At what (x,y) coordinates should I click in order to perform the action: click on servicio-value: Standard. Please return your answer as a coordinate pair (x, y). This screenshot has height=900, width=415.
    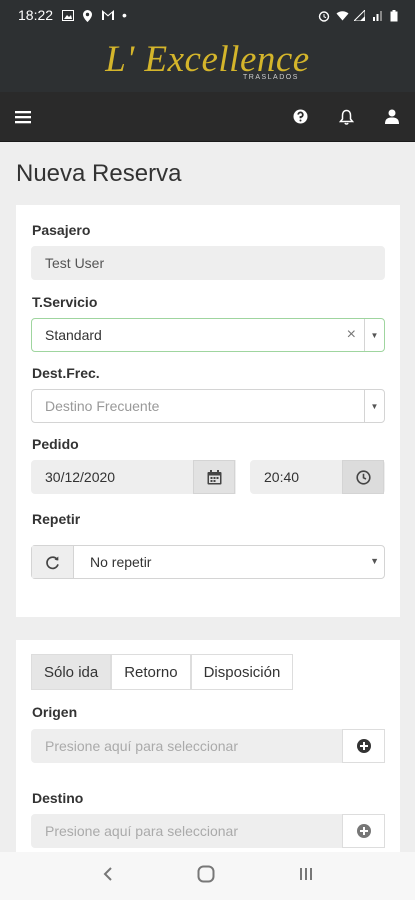
    Looking at the image, I should click on (73, 335).